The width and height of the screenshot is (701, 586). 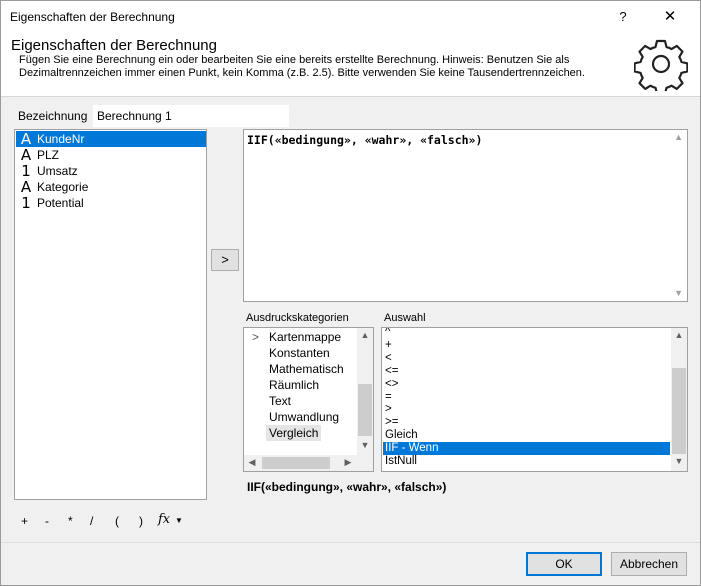 I want to click on chevron-down-icon: ▼, so click(x=179, y=520).